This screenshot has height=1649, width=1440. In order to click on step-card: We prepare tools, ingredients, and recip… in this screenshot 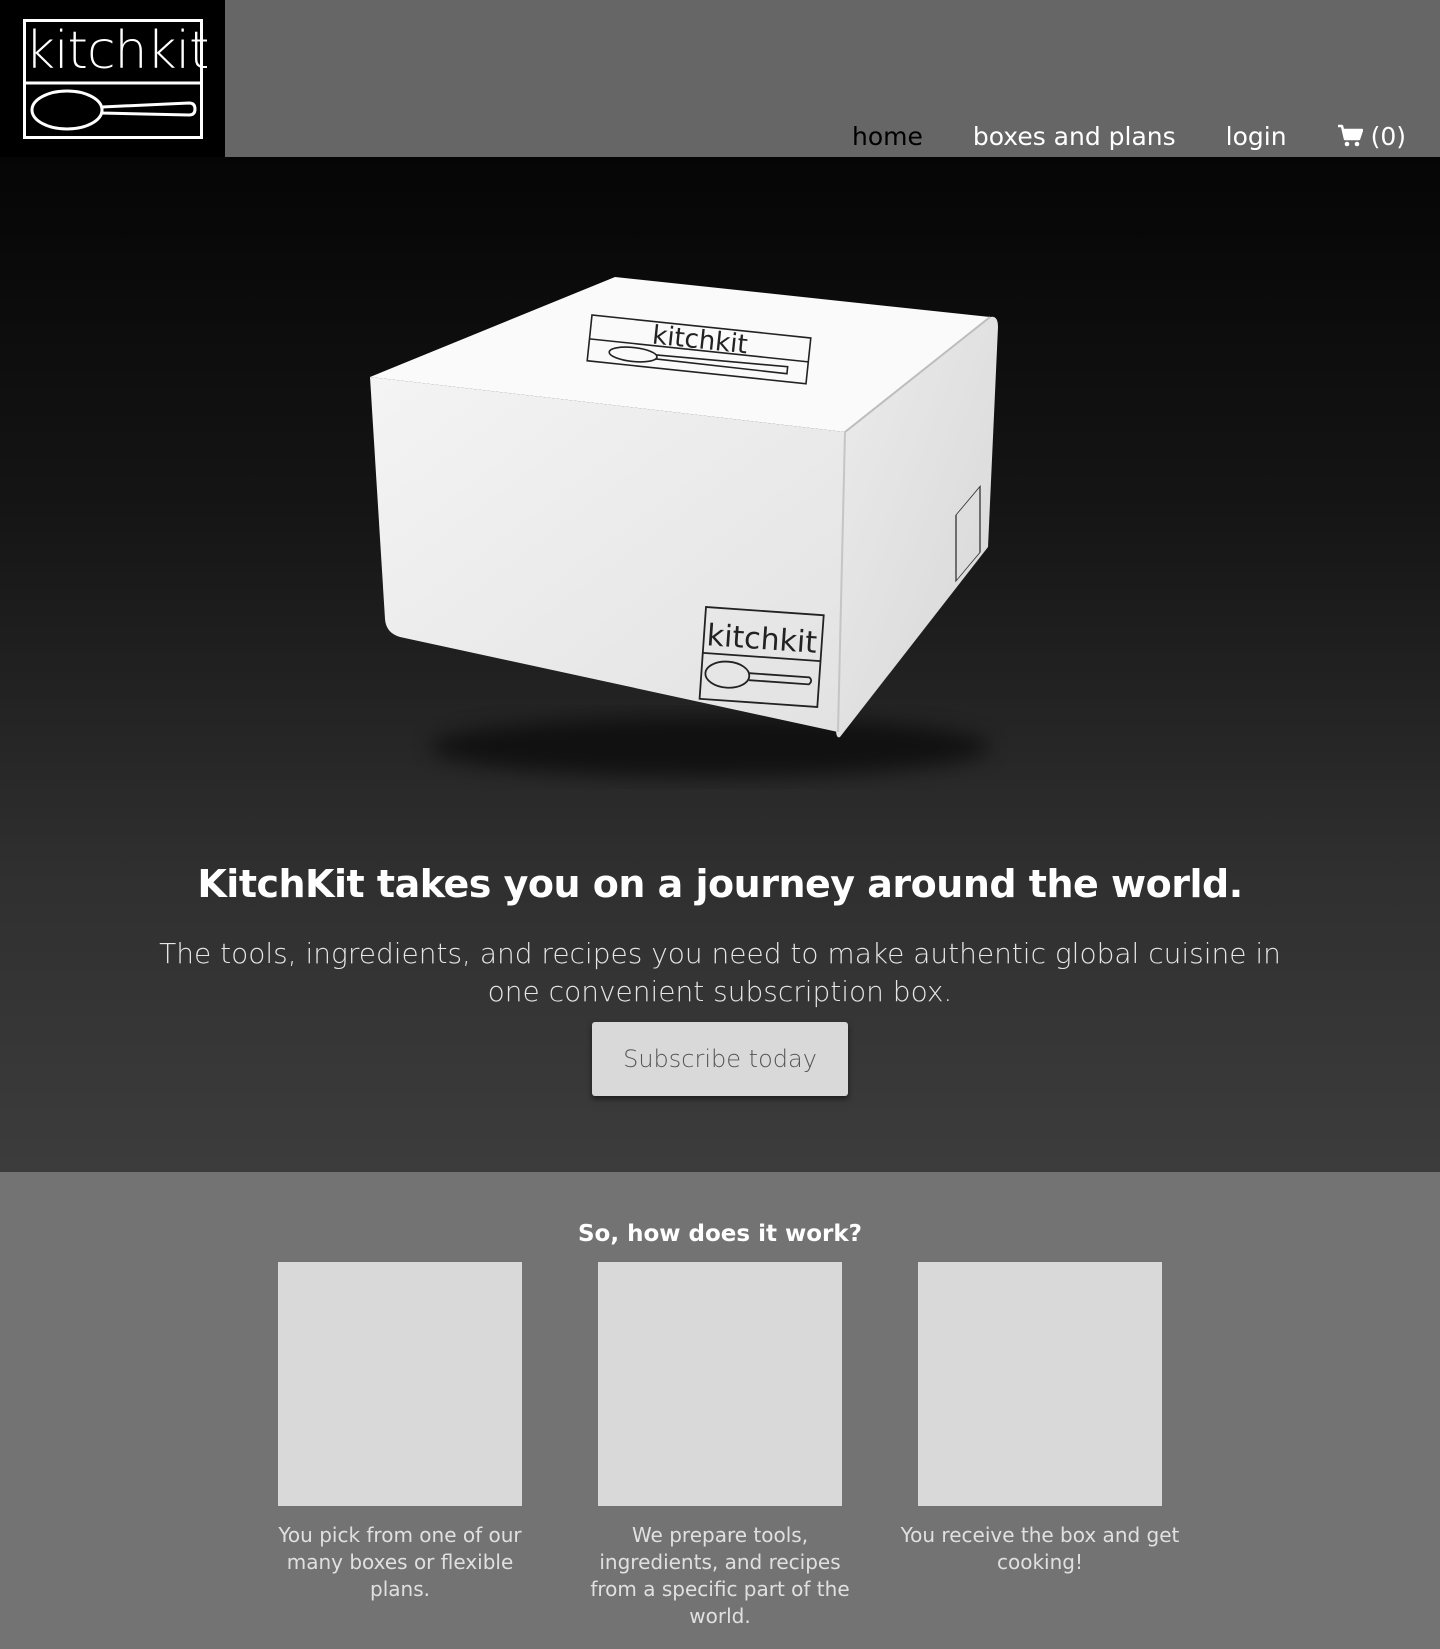, I will do `click(720, 1446)`.